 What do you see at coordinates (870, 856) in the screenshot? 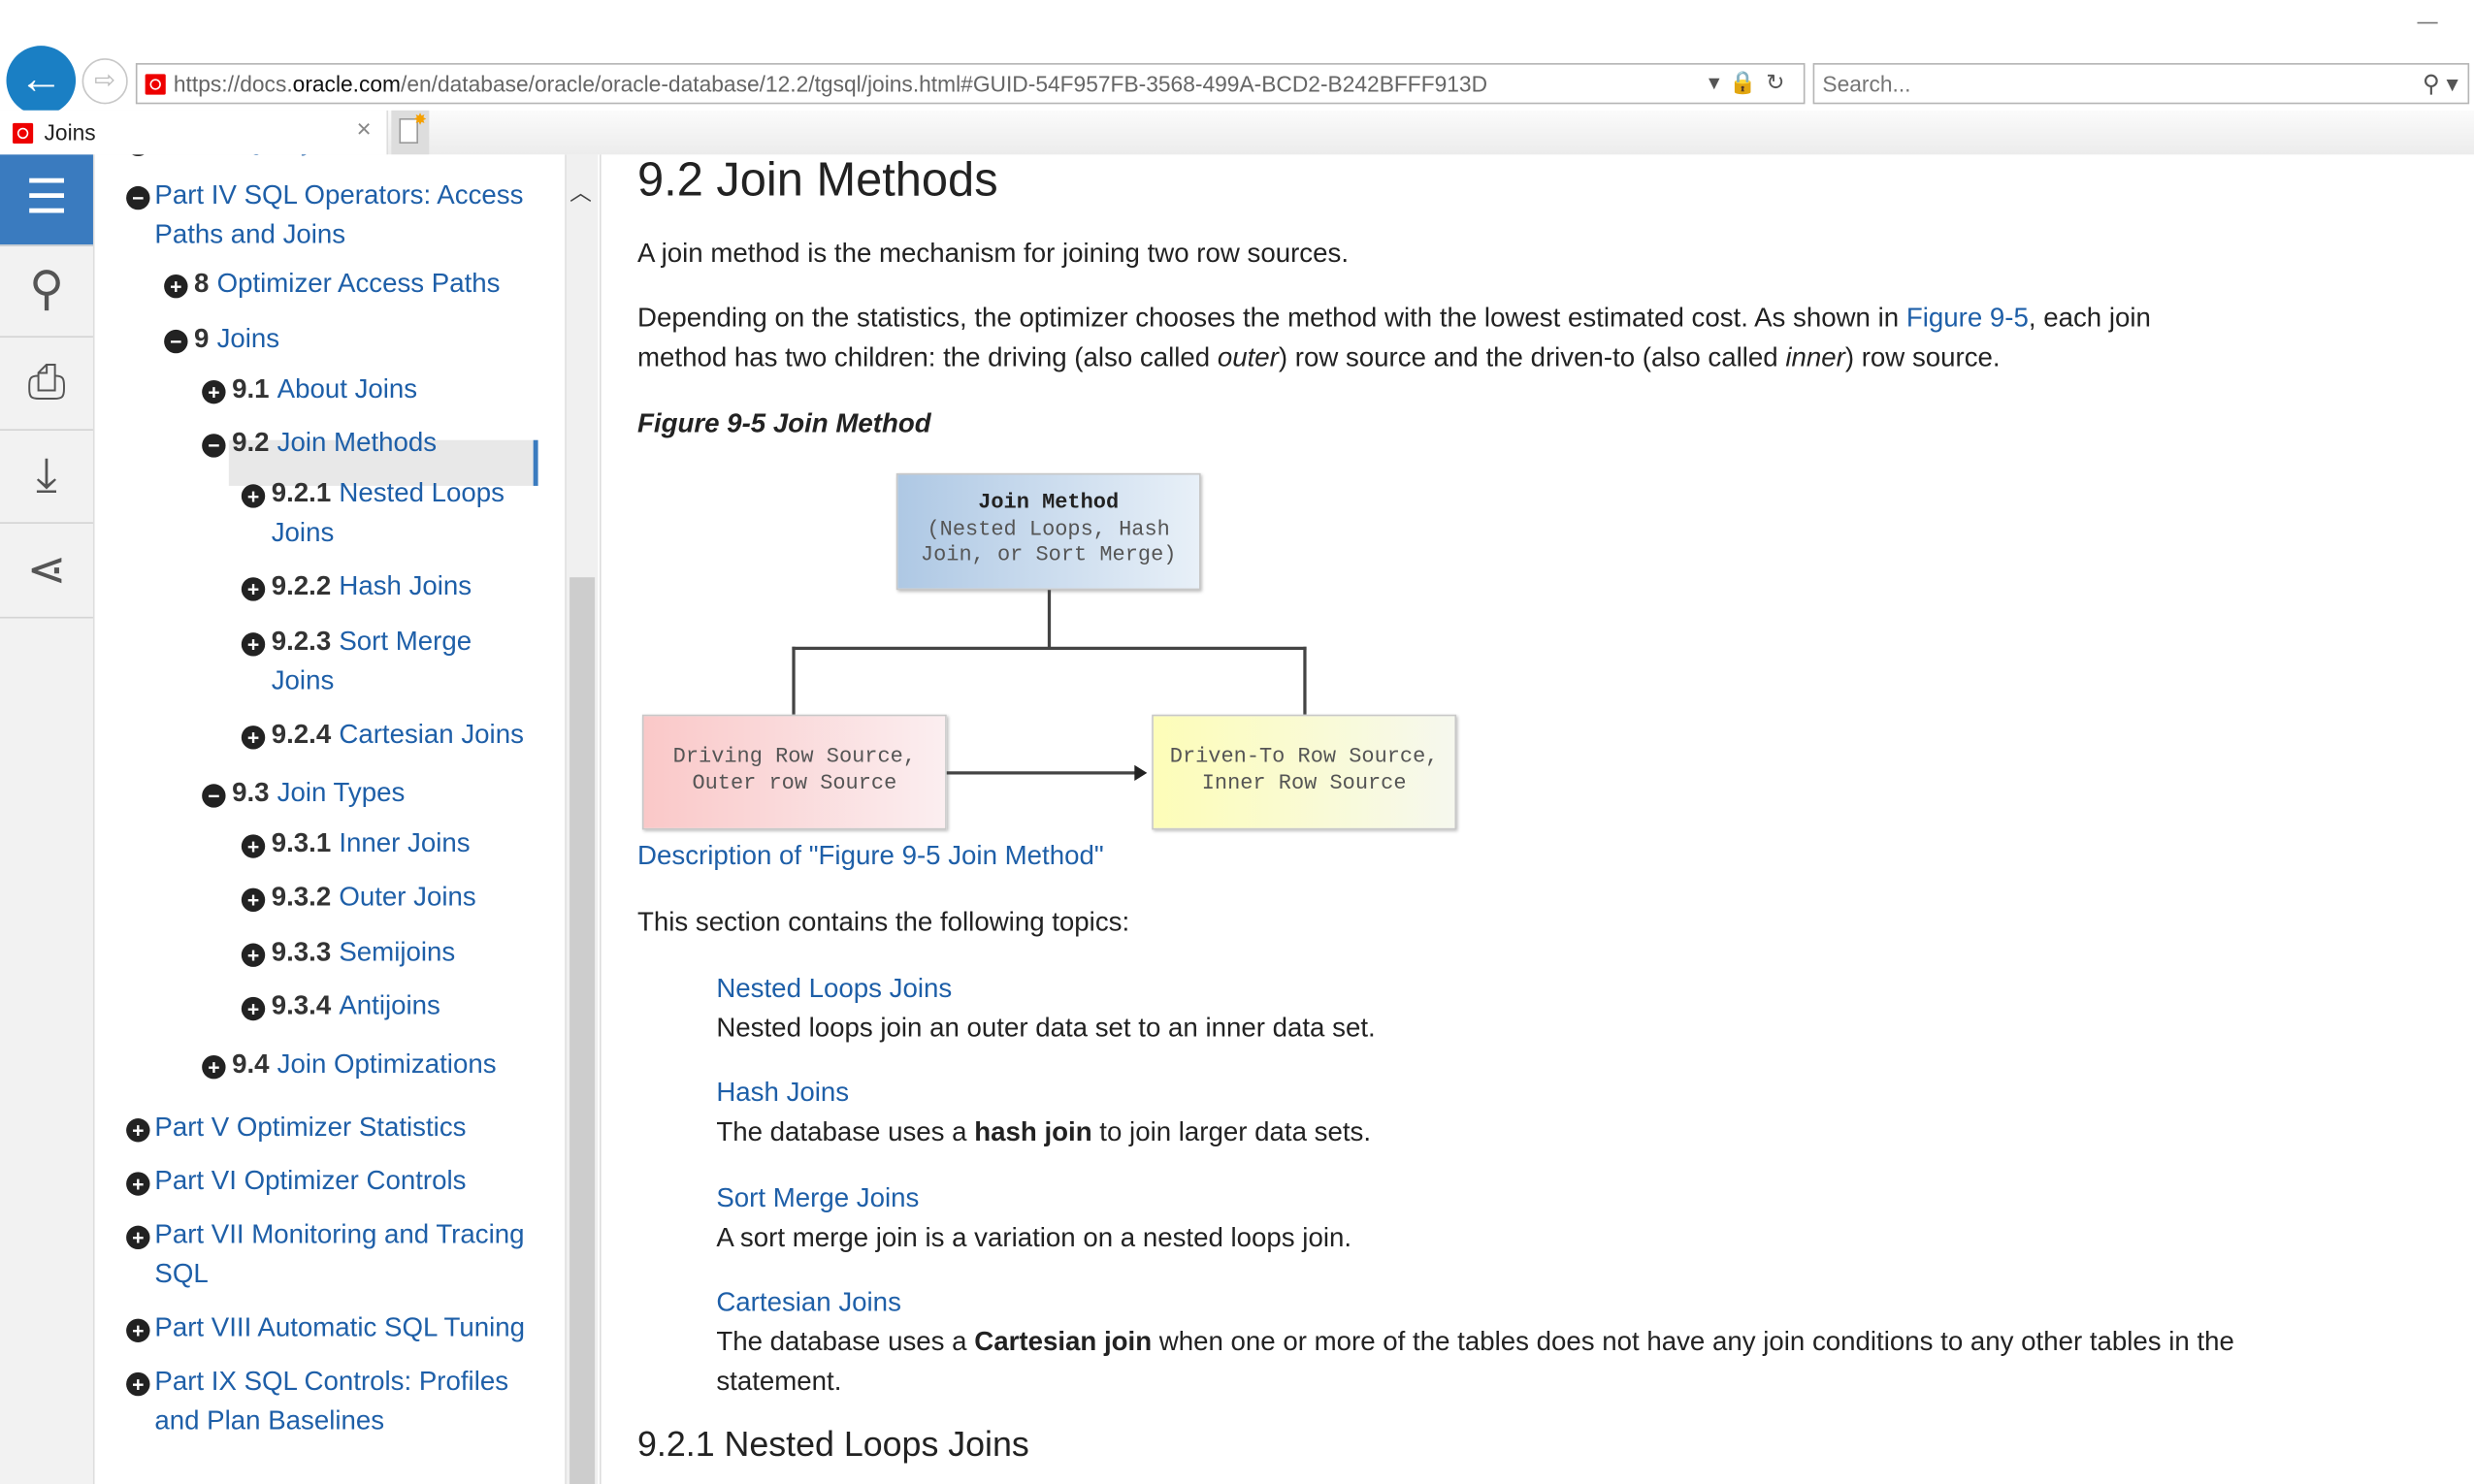
I see `figure-description-link: Description of "Figure 9-5 Join Method"` at bounding box center [870, 856].